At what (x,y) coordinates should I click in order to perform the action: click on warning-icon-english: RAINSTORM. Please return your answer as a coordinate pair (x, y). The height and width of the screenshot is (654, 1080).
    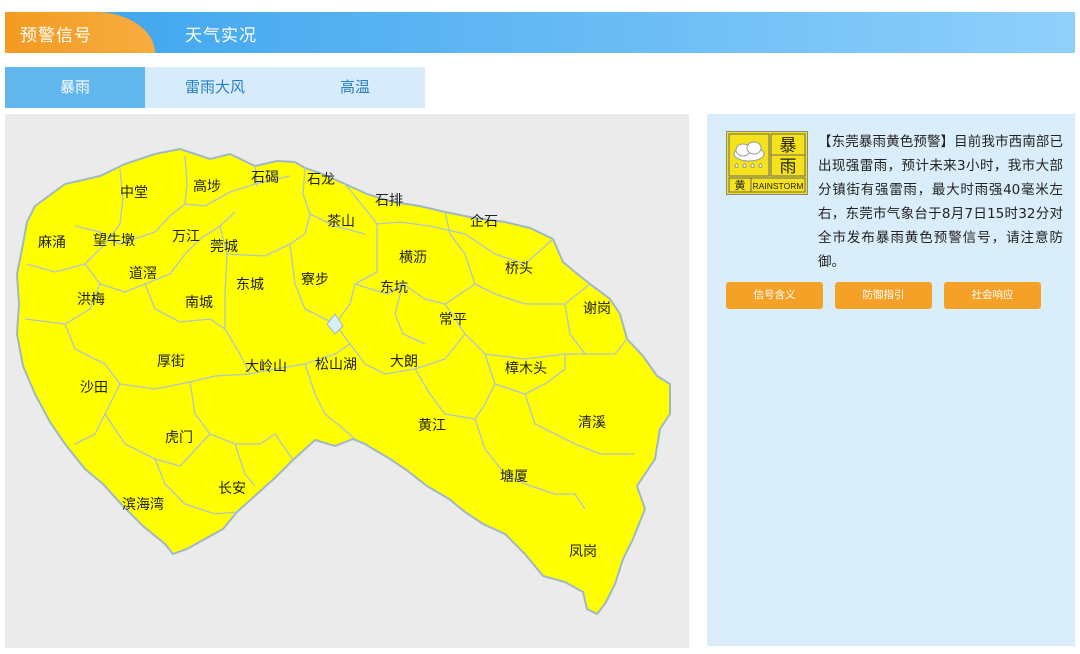
    Looking at the image, I should click on (778, 186).